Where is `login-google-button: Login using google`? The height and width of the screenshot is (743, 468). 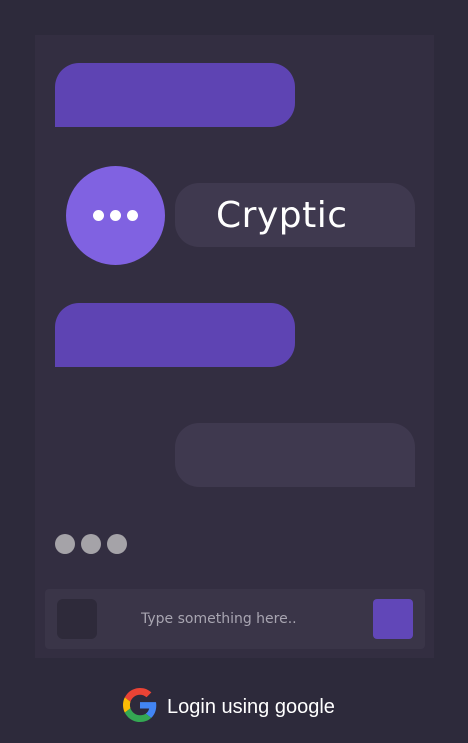 login-google-button: Login using google is located at coordinates (229, 707).